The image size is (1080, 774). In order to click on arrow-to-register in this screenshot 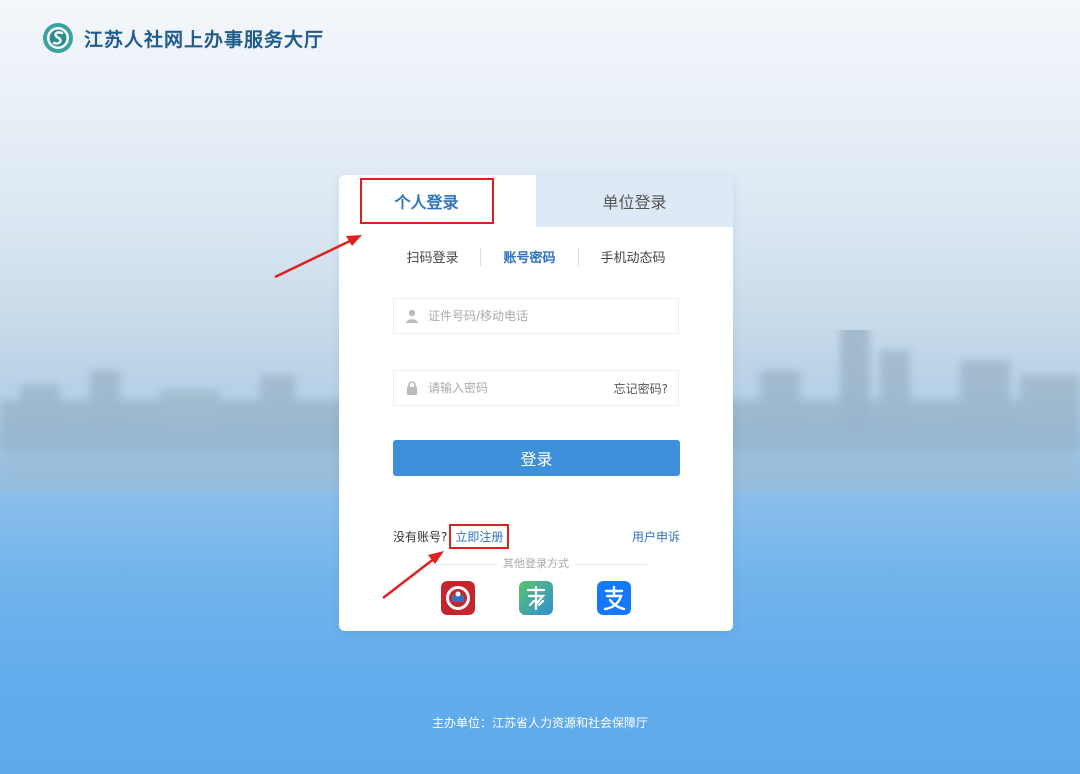, I will do `click(409, 578)`.